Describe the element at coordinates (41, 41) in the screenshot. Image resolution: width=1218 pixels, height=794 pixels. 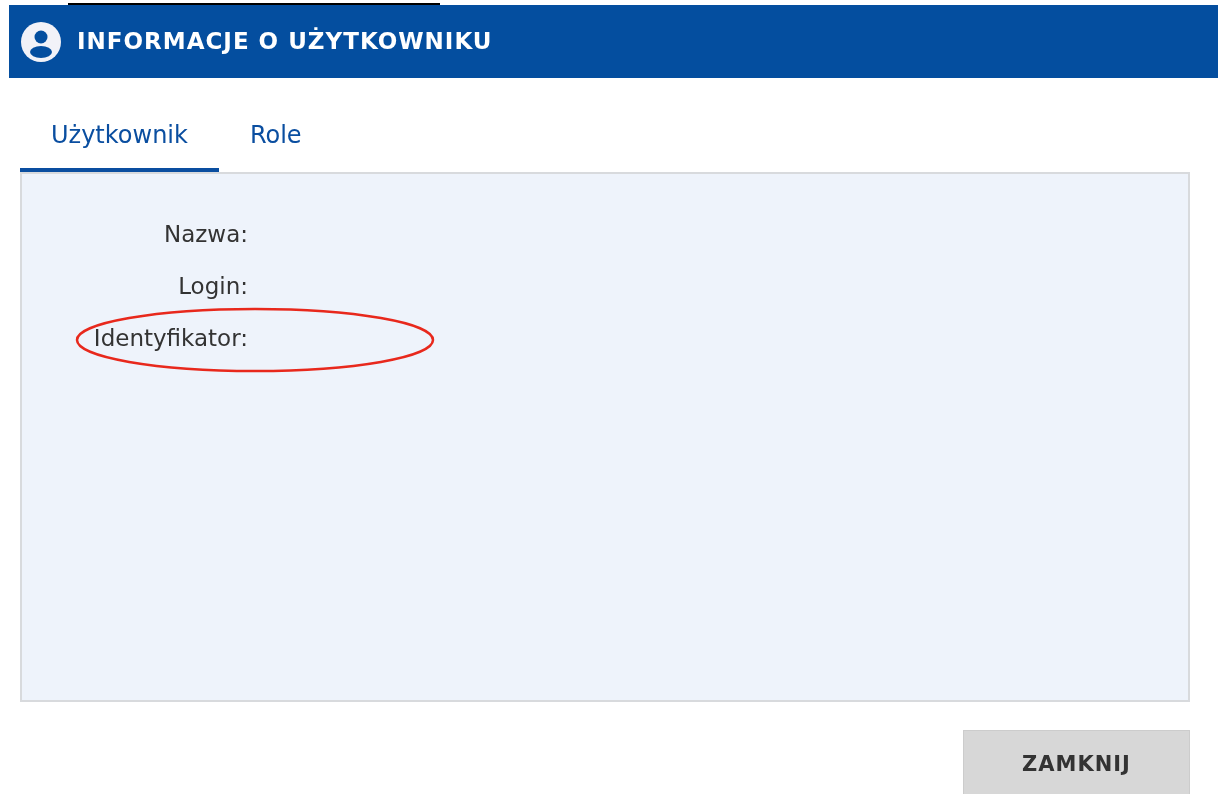
I see `user-icon` at that location.